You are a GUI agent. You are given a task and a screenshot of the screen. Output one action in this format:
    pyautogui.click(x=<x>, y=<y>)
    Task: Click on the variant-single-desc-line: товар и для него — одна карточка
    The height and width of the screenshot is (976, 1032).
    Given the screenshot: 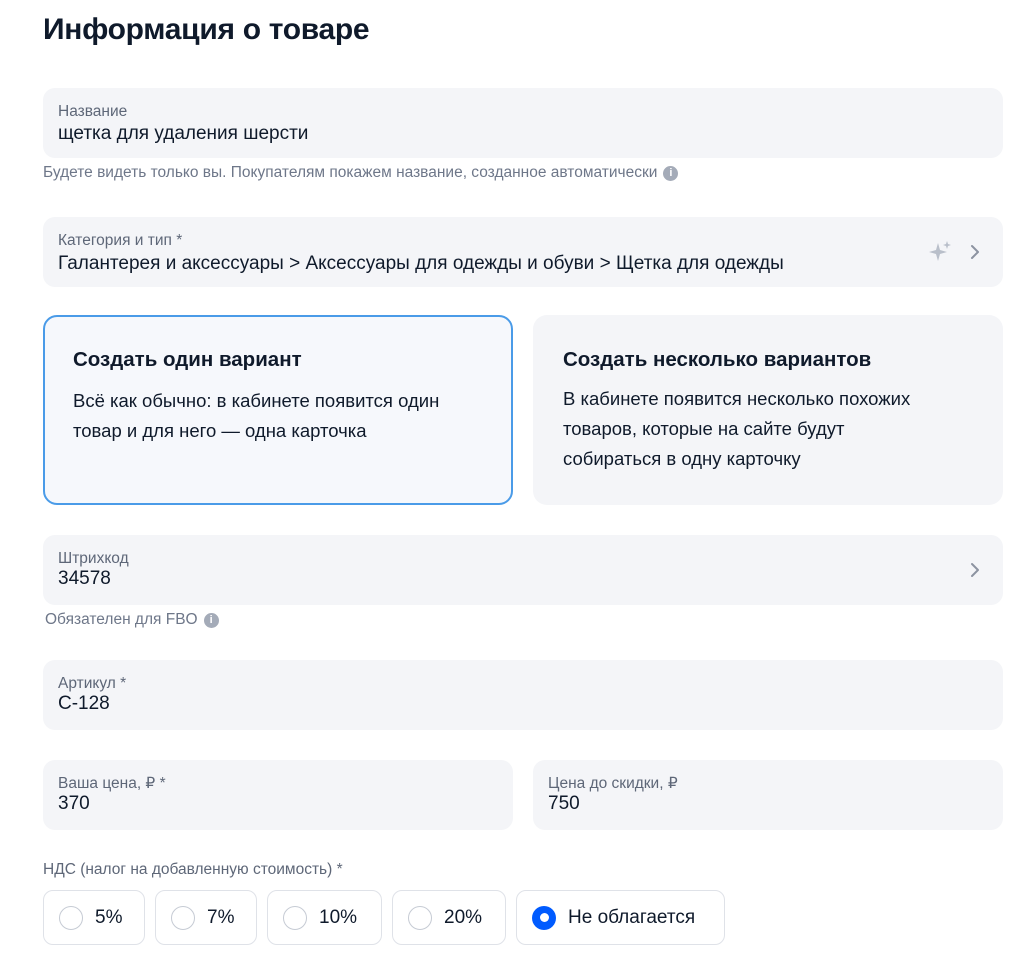 What is the action you would take?
    pyautogui.click(x=220, y=430)
    